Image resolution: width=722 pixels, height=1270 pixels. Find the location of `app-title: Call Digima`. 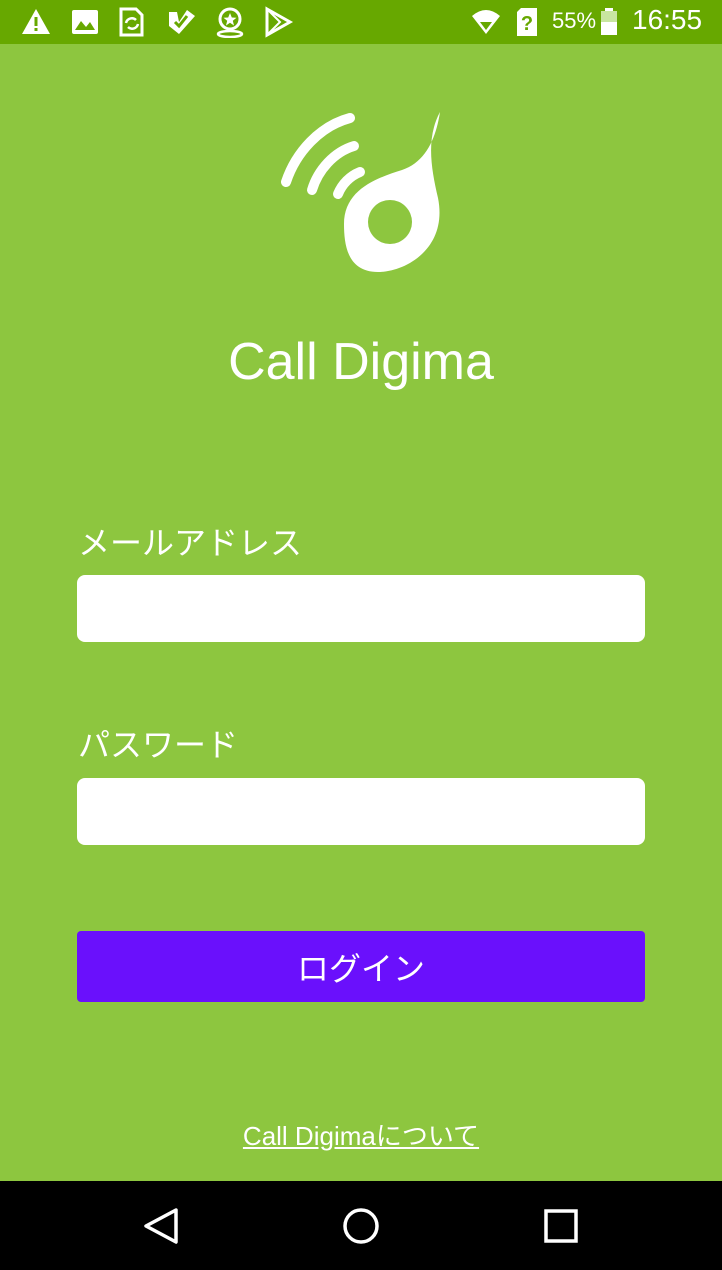

app-title: Call Digima is located at coordinates (361, 362).